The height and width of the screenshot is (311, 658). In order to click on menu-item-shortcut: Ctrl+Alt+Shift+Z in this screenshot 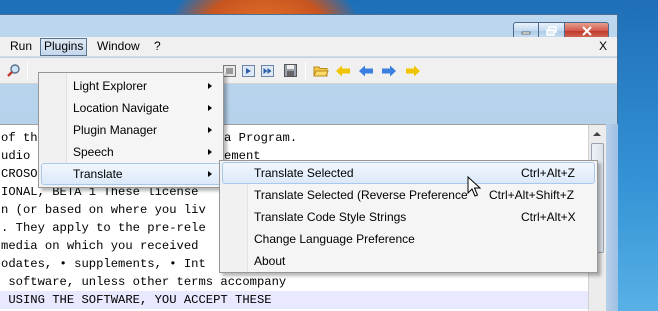, I will do `click(532, 195)`.